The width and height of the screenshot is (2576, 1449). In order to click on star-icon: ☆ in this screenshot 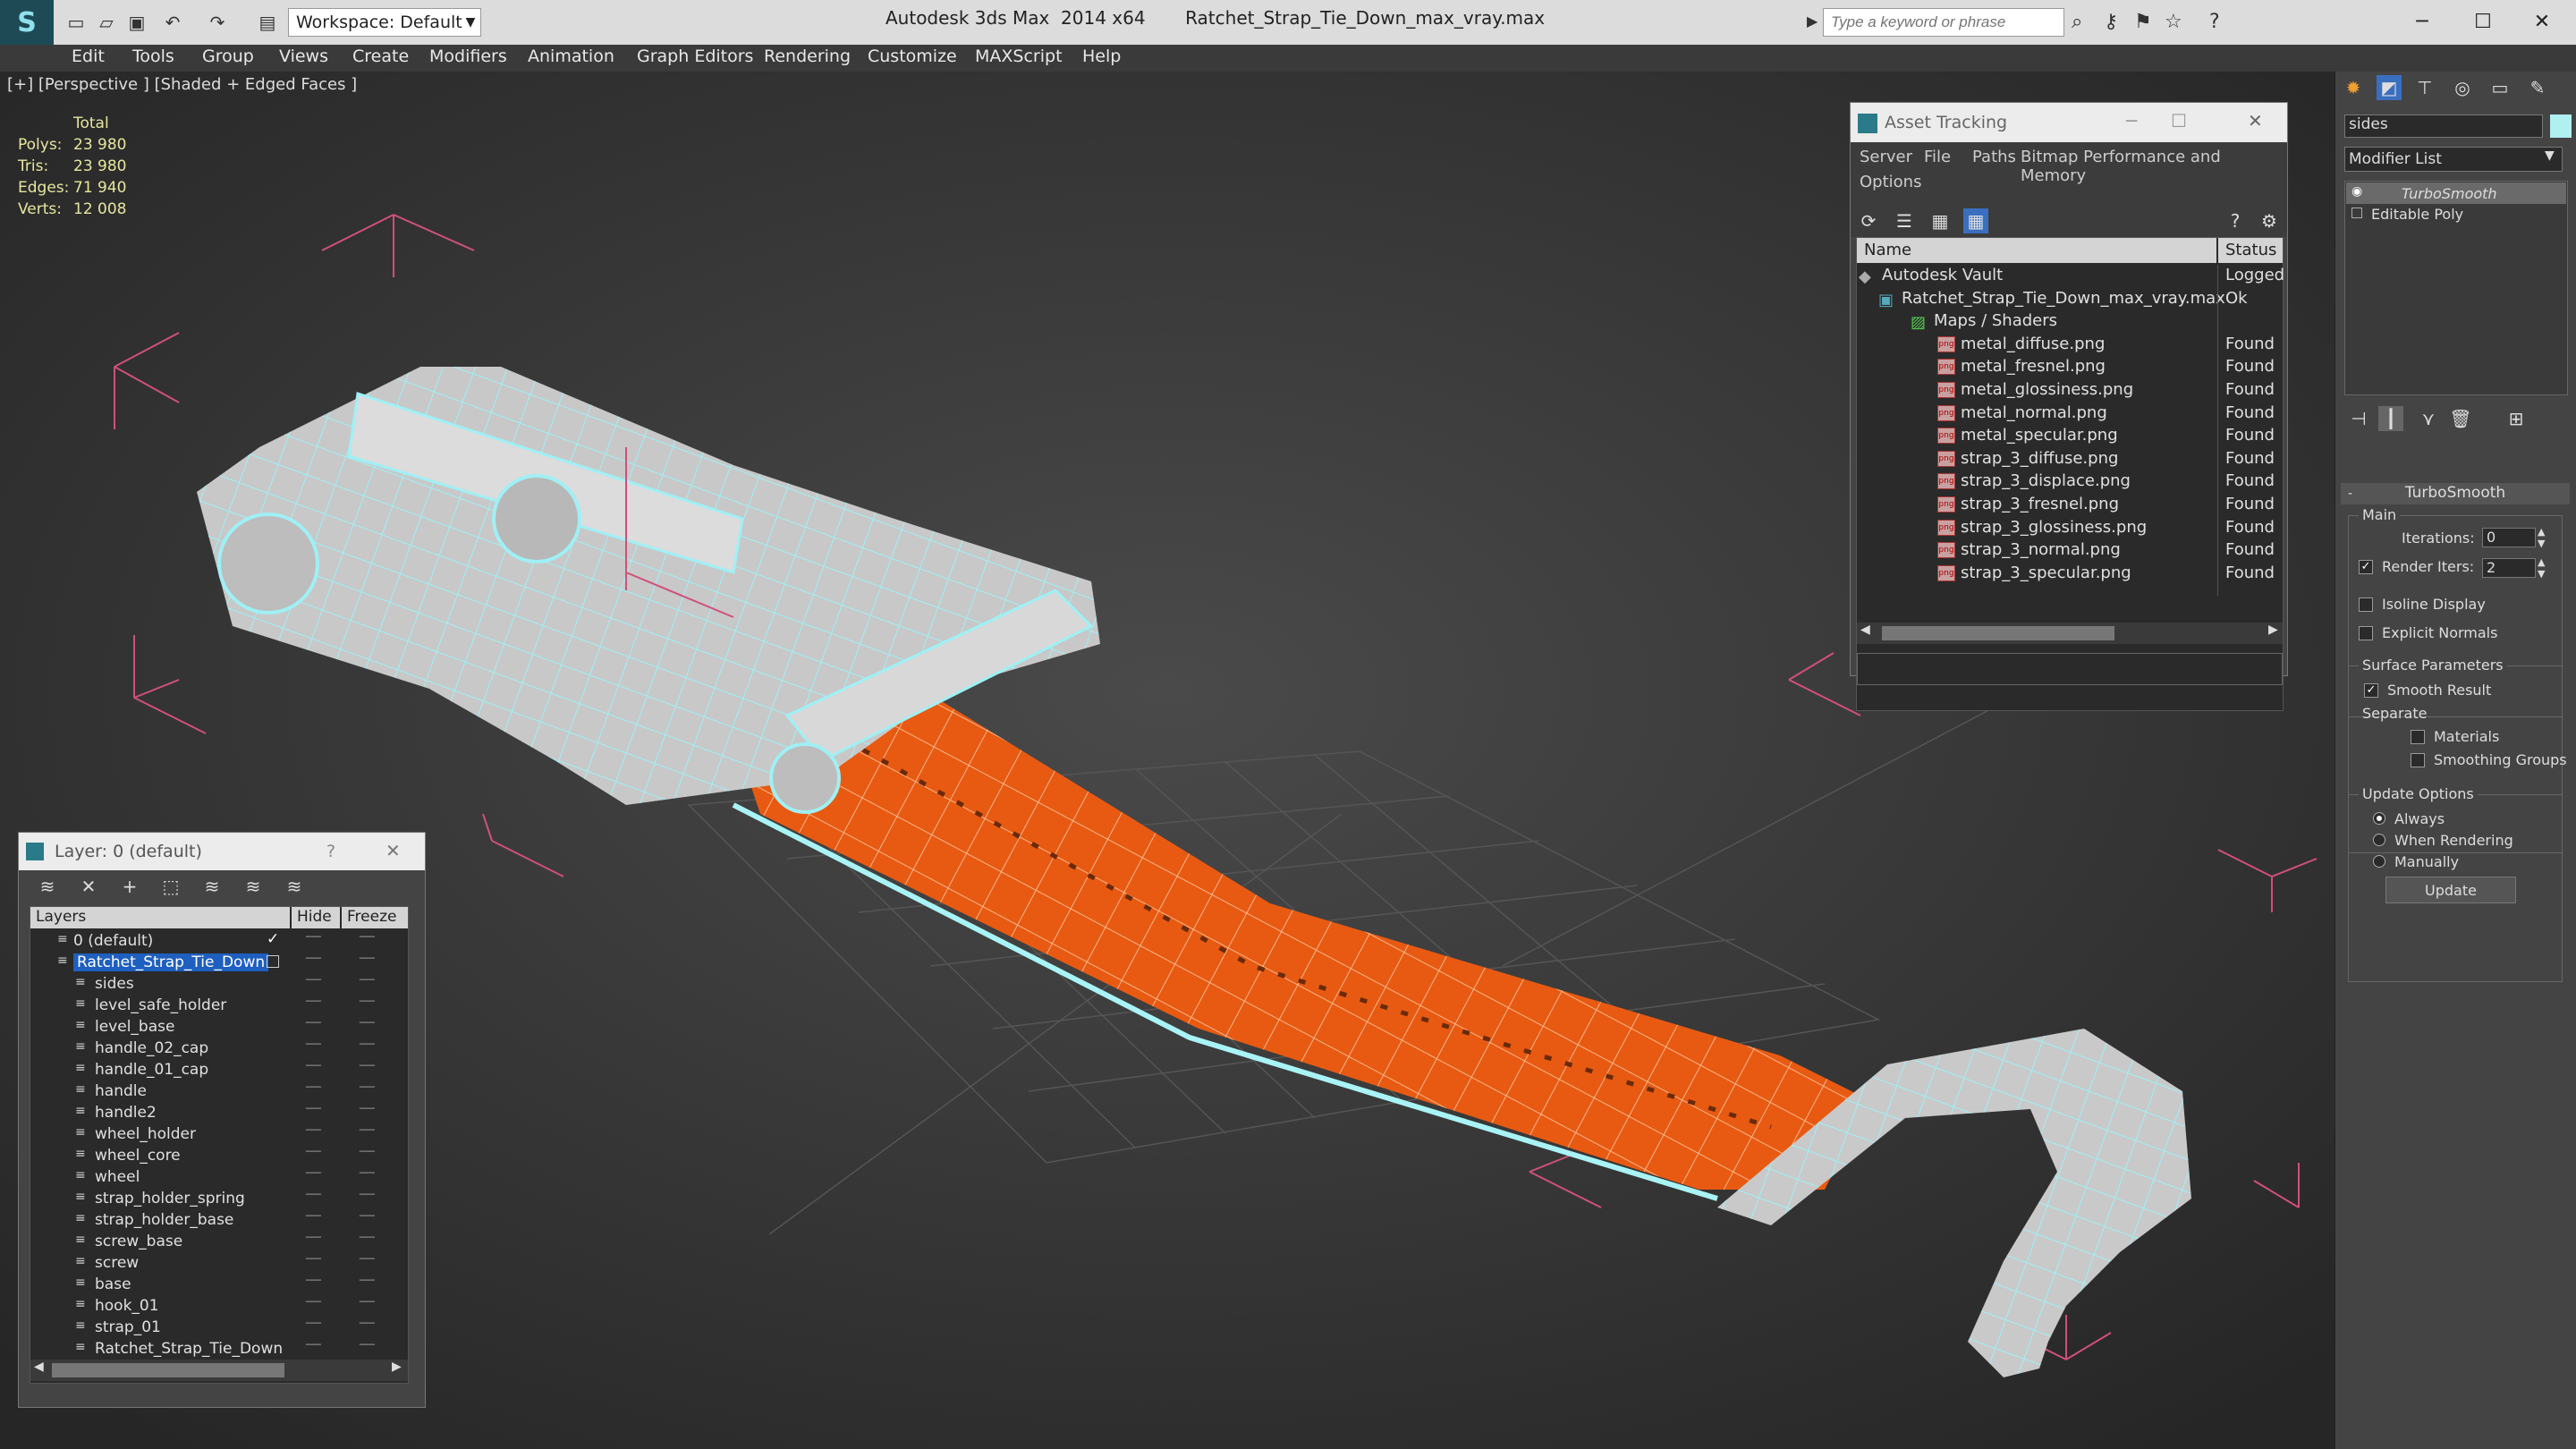, I will do `click(2173, 22)`.